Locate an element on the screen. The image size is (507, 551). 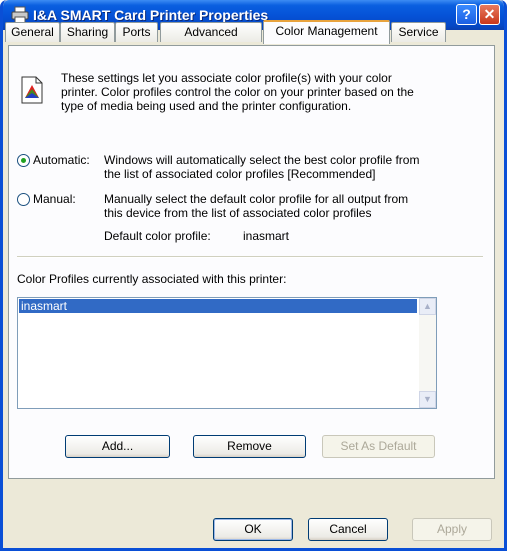
apply-button: Apply is located at coordinates (452, 529).